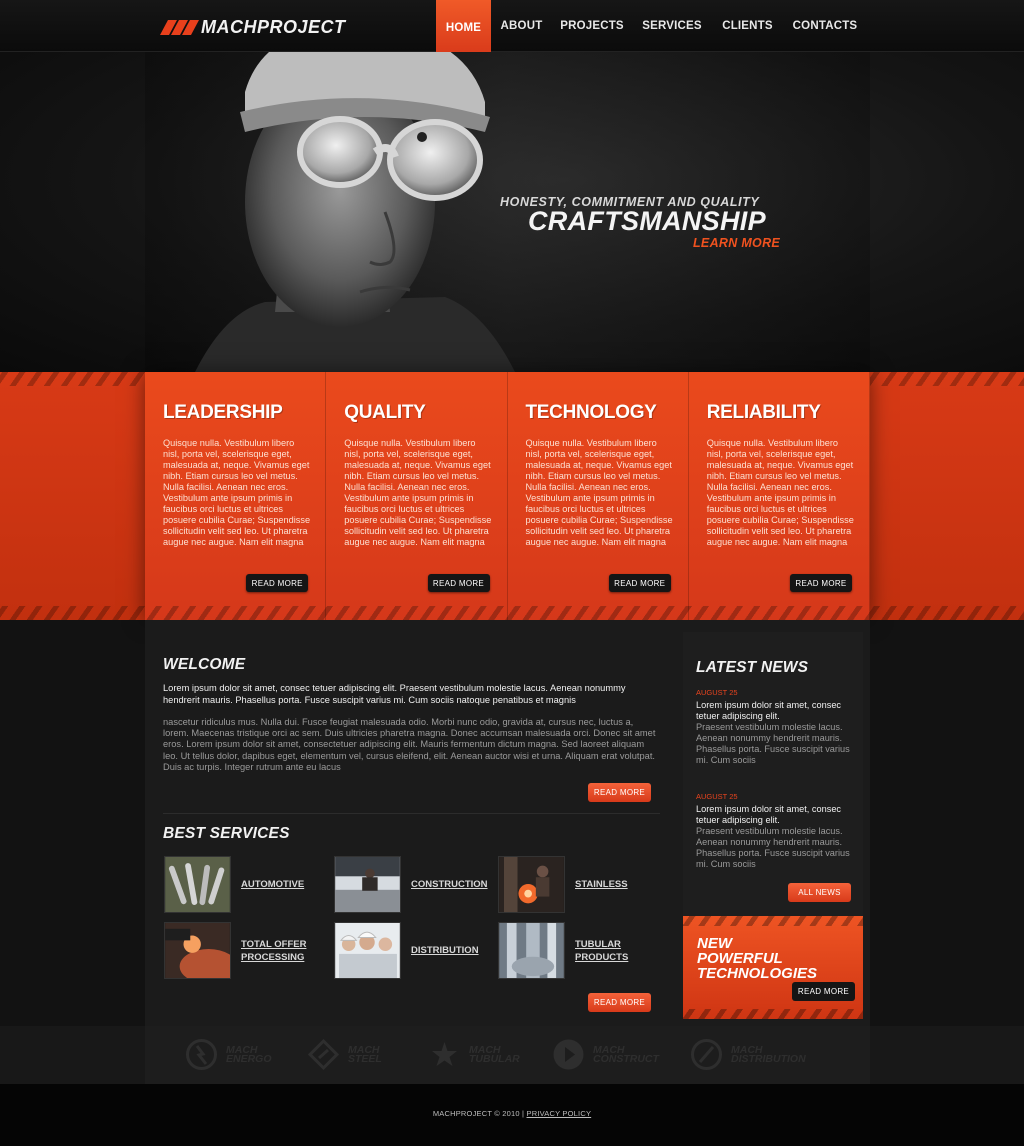 The width and height of the screenshot is (1024, 1146). I want to click on brand-name: MACH TUBULAR, so click(494, 1054).